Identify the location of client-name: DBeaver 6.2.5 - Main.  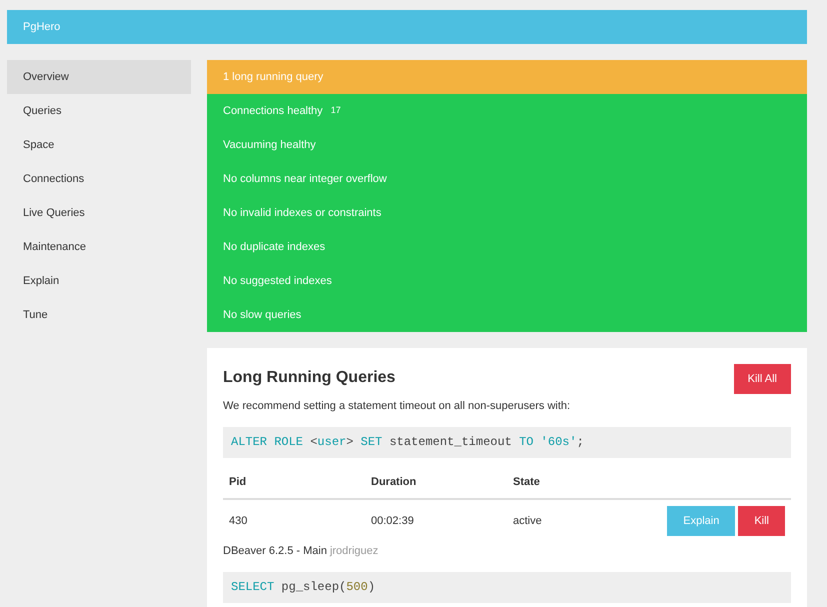
(275, 551).